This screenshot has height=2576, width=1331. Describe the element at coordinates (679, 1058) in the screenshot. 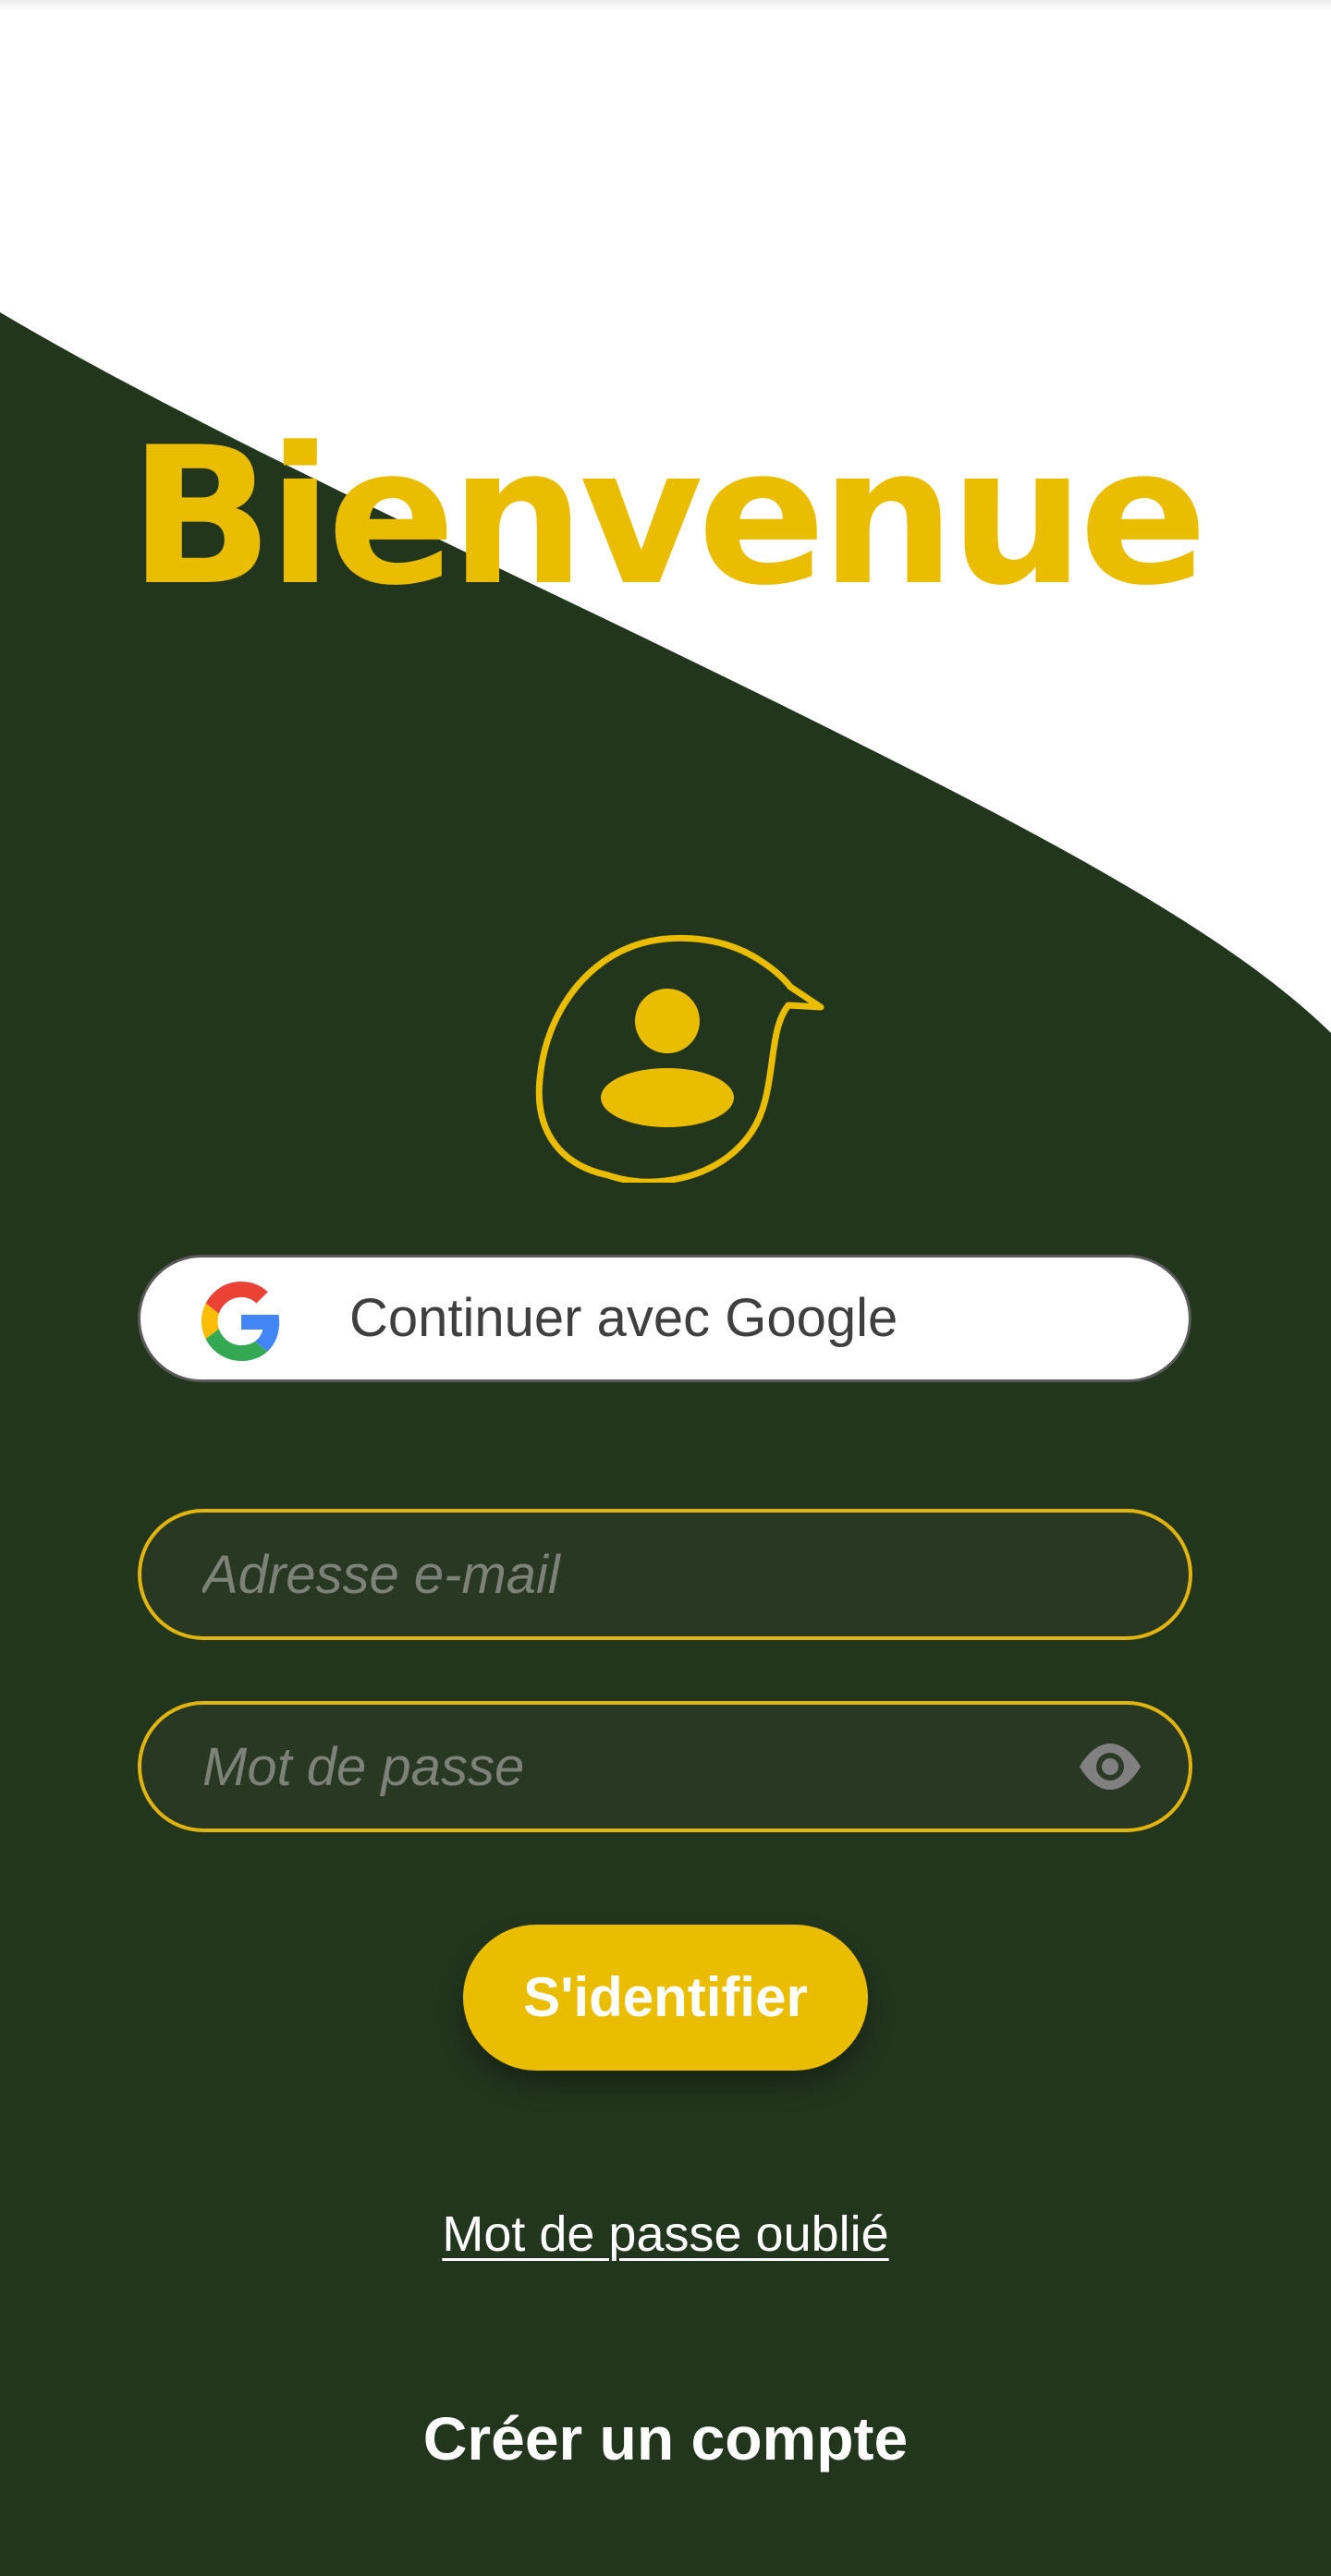

I see `user-speech-bubble-icon` at that location.